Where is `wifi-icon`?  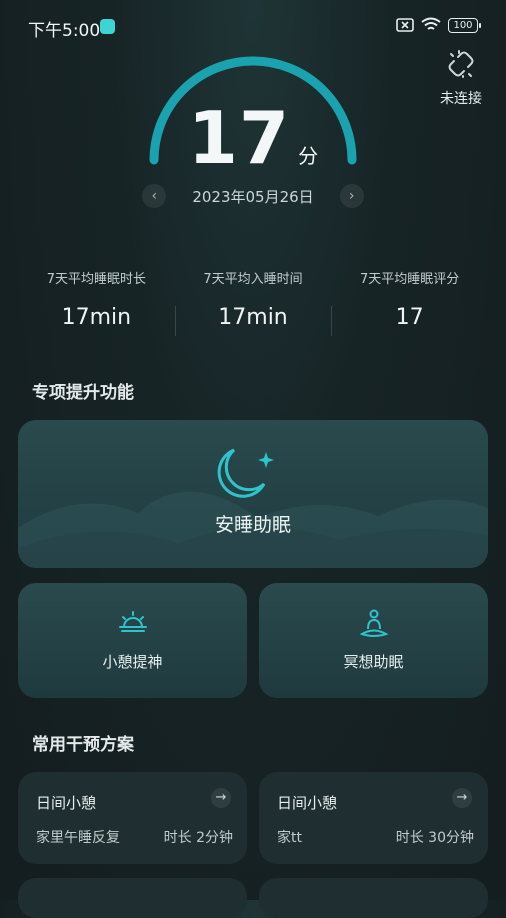
wifi-icon is located at coordinates (431, 23).